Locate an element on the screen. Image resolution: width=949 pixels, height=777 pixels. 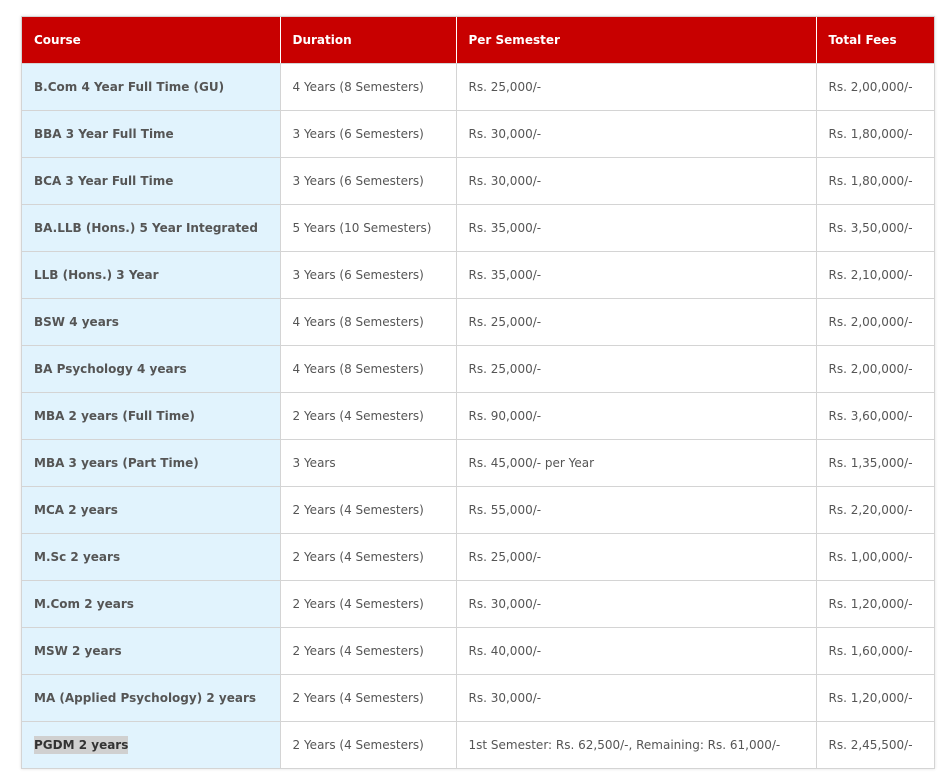
header-total-fees: Total Fees is located at coordinates (875, 40).